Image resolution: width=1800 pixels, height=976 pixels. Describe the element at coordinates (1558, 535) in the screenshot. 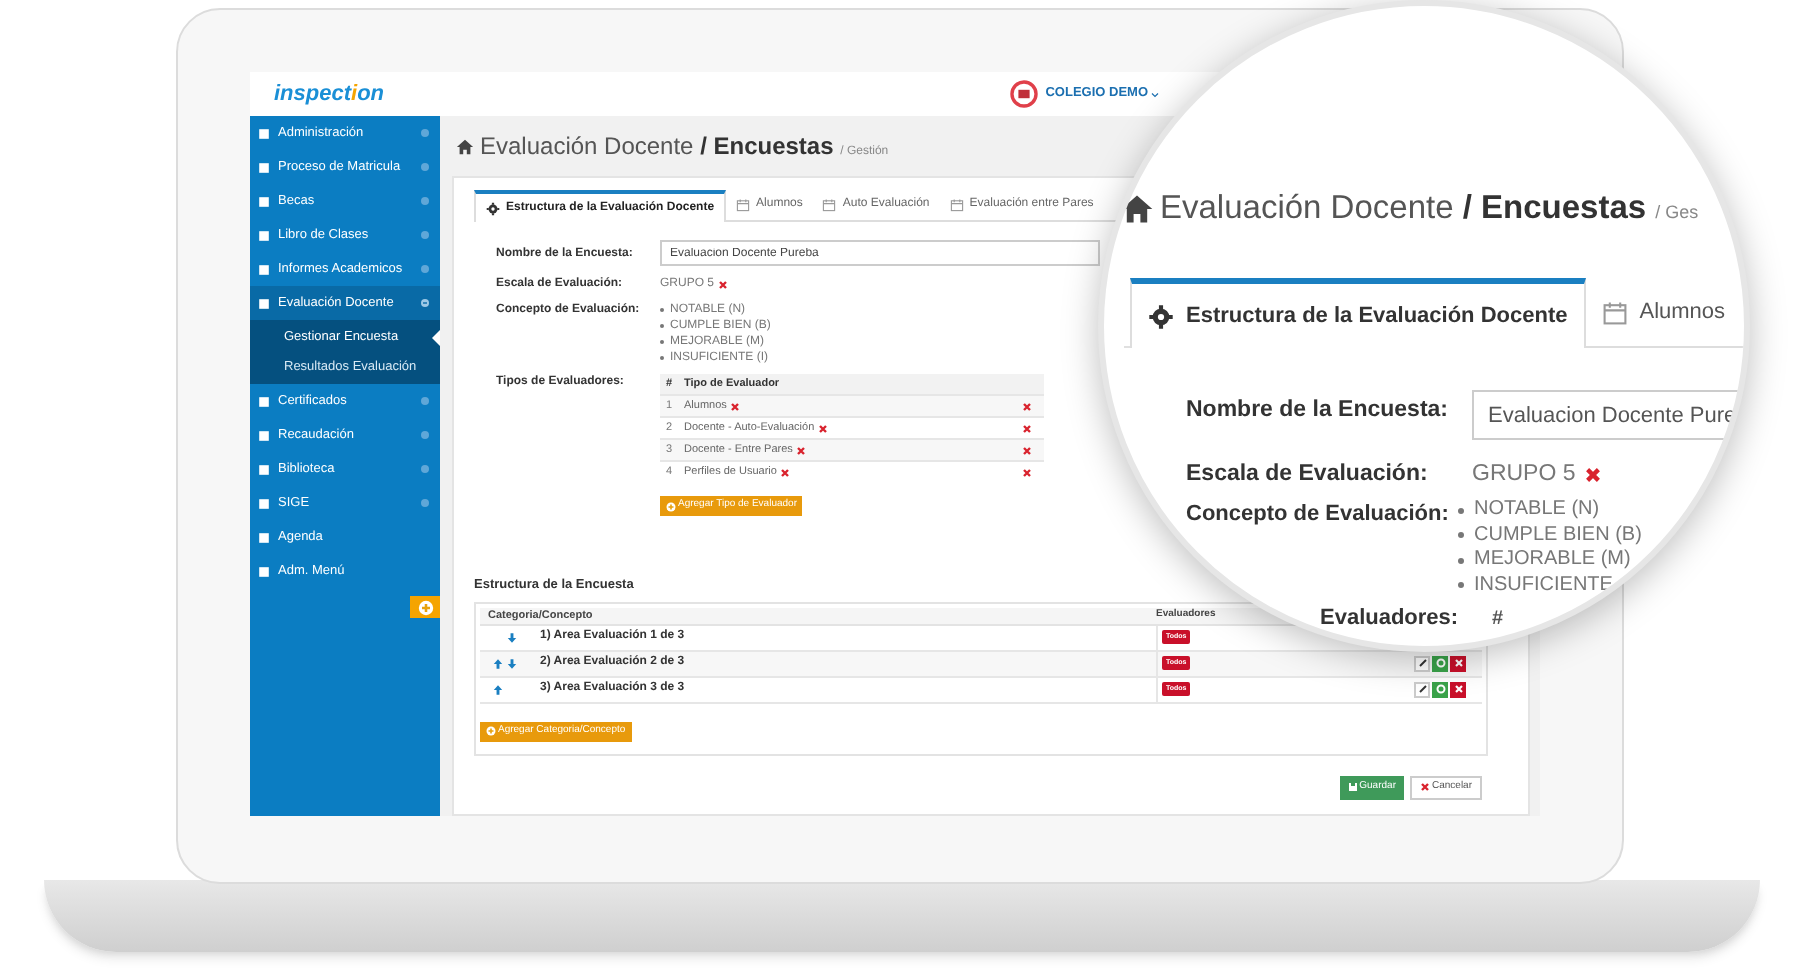

I see `concept-item: CUMPLE BIEN (B)` at that location.